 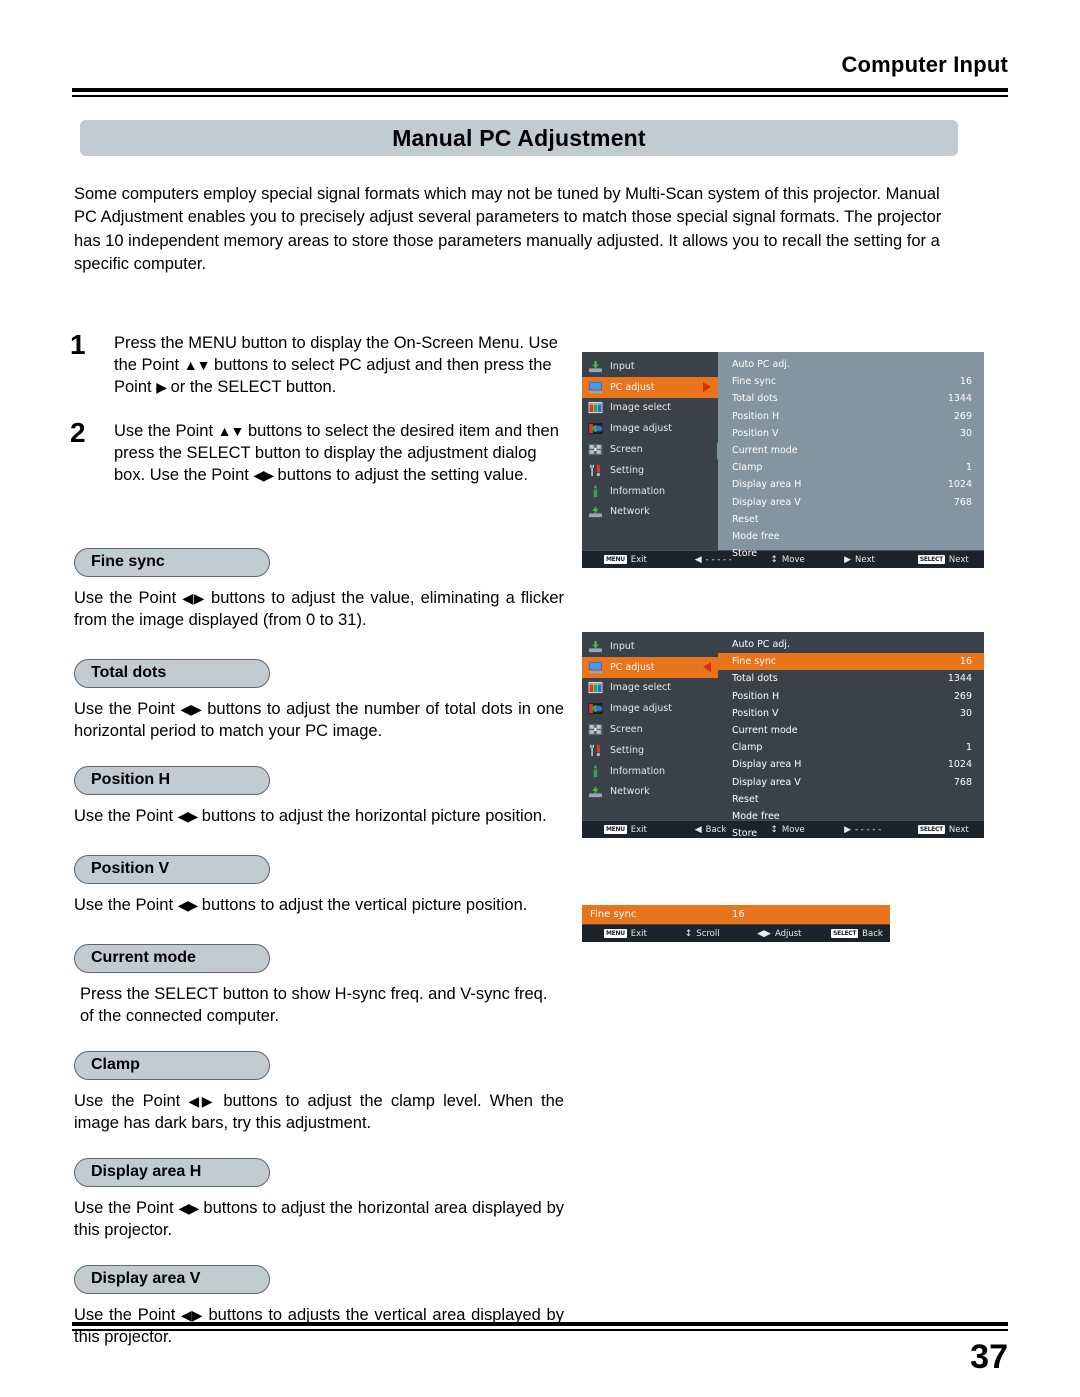 I want to click on page-number: 37, so click(x=989, y=1357).